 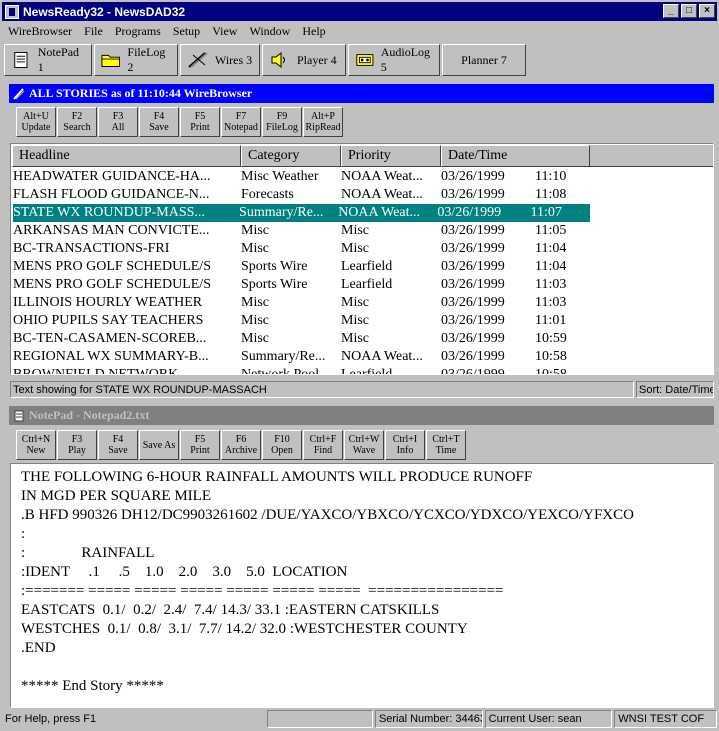 I want to click on minimize-button: _, so click(x=671, y=11).